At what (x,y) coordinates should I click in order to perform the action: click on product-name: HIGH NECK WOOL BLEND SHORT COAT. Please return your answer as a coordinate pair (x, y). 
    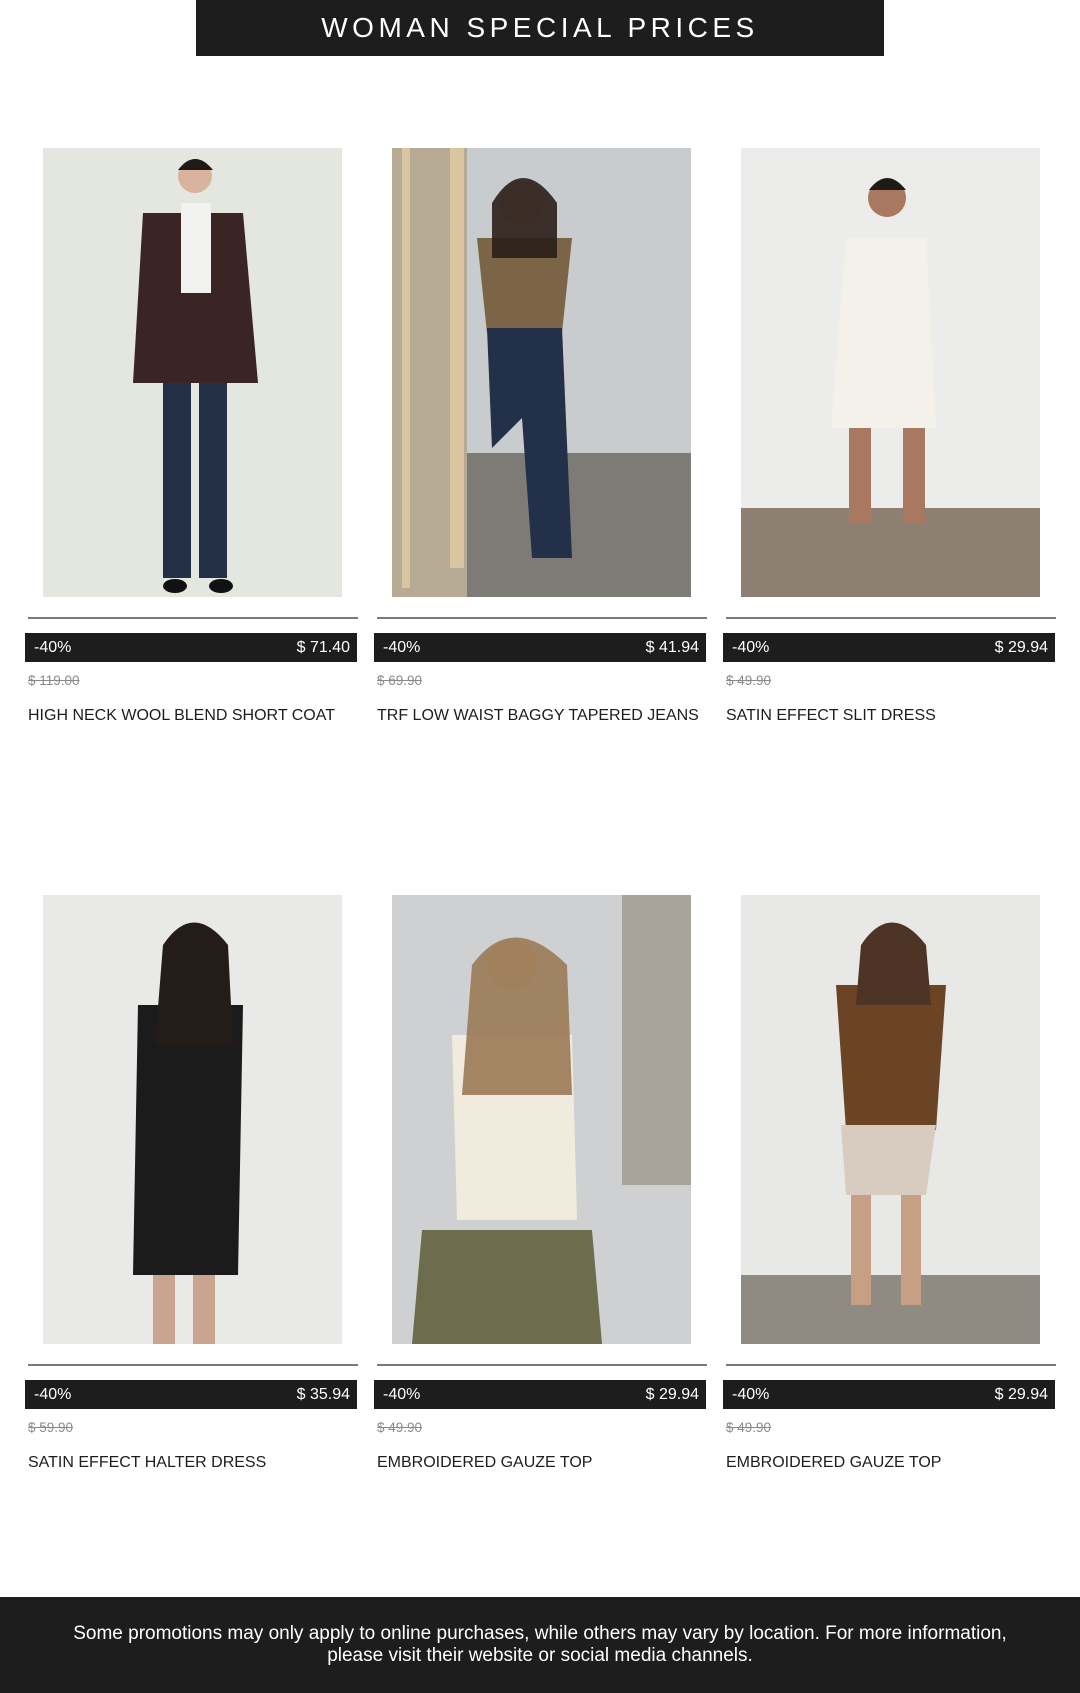
    Looking at the image, I should click on (181, 716).